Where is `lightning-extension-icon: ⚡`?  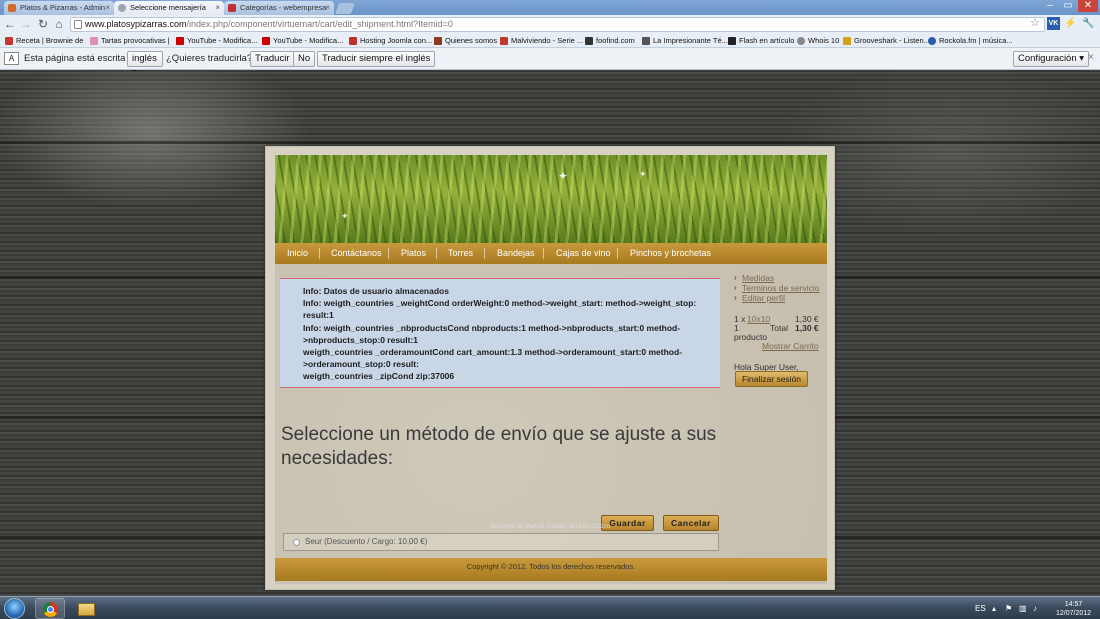
lightning-extension-icon: ⚡ is located at coordinates (1070, 23).